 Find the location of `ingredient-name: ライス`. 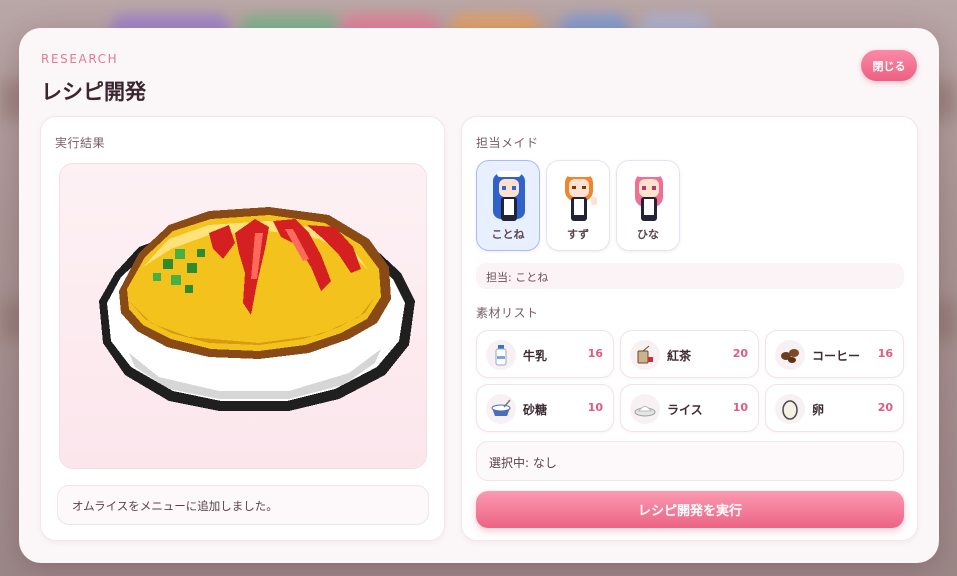

ingredient-name: ライス is located at coordinates (685, 410).